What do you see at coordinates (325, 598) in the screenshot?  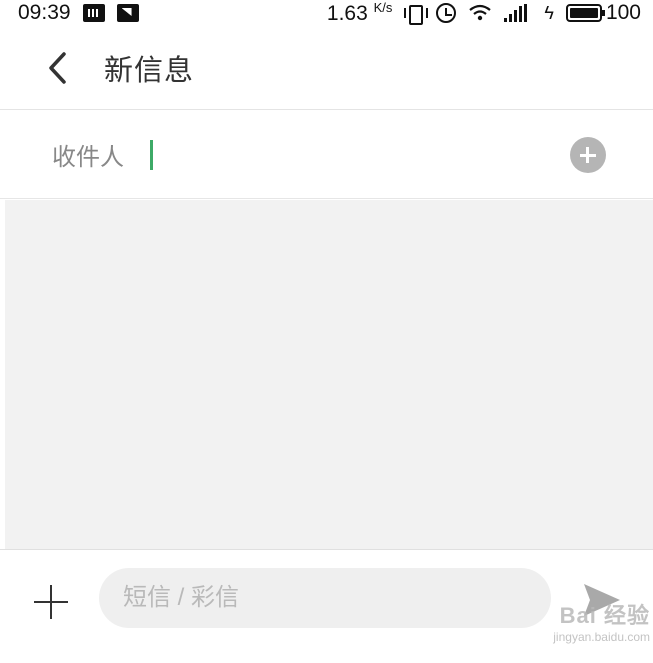 I see `message-input` at bounding box center [325, 598].